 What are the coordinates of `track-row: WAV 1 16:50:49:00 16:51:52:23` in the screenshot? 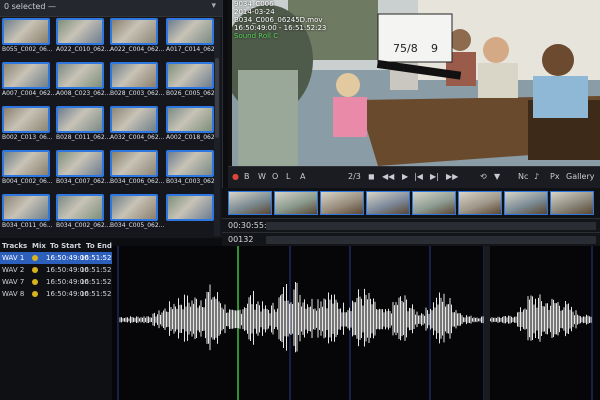 It's located at (61, 258).